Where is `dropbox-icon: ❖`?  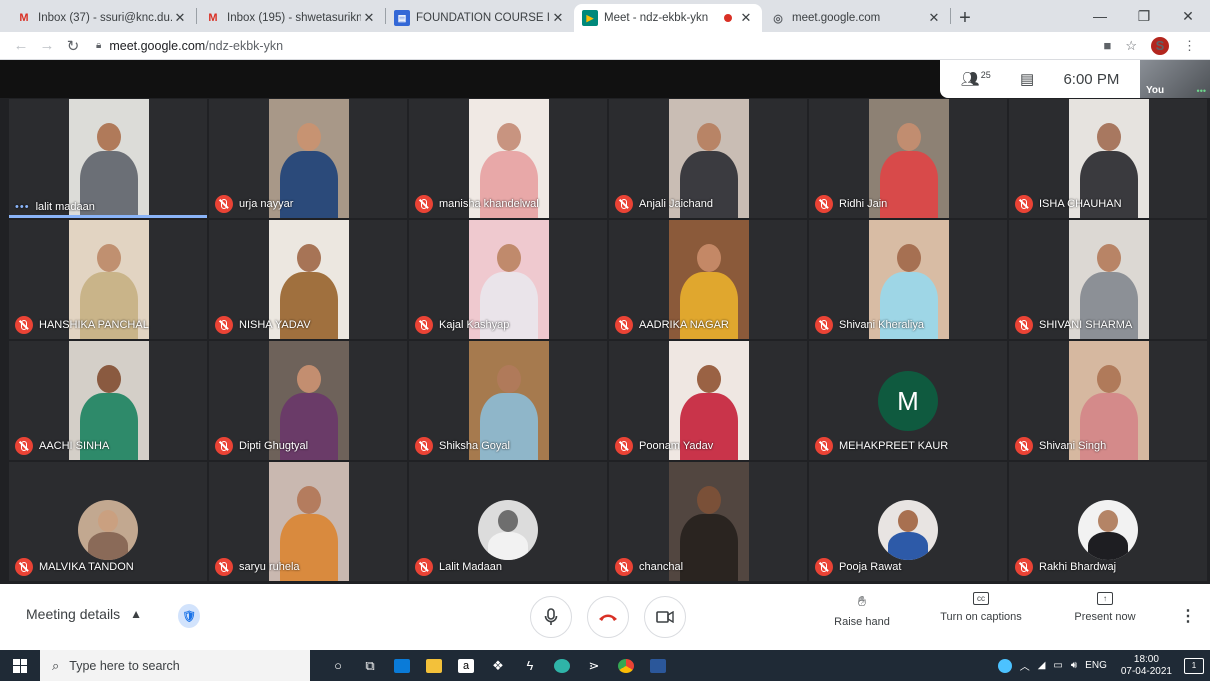
dropbox-icon: ❖ is located at coordinates (498, 665).